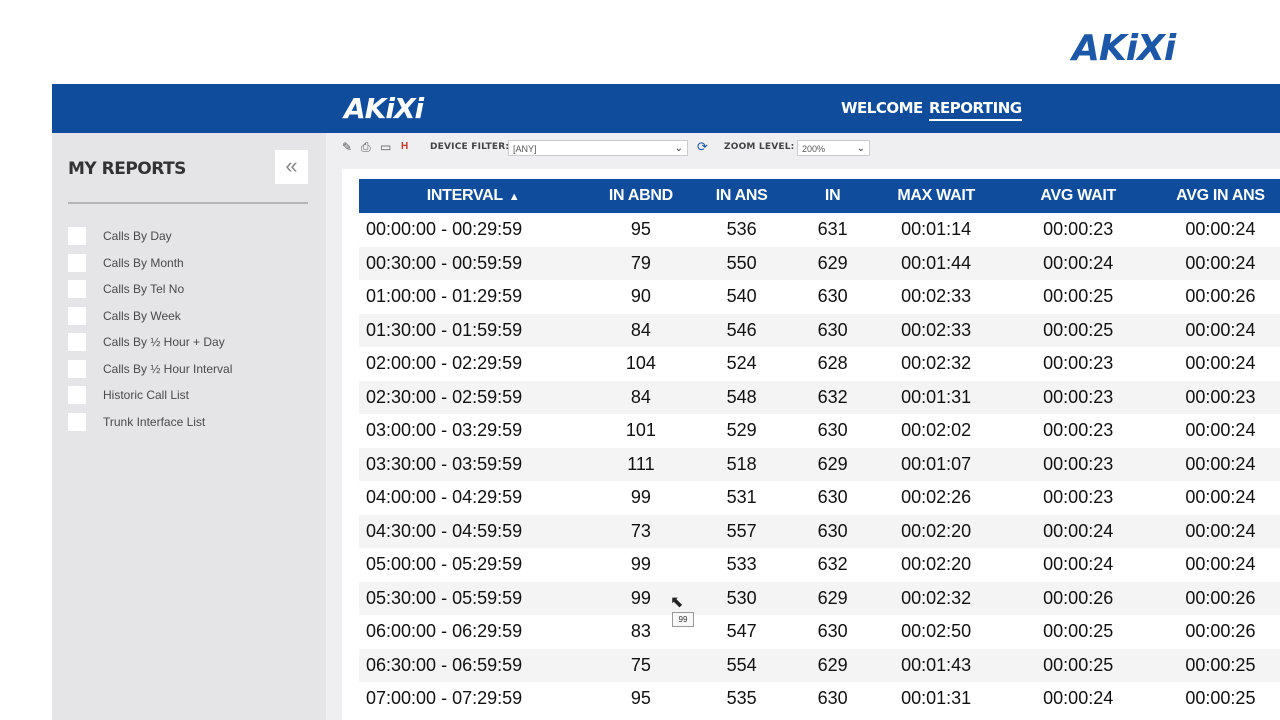 The height and width of the screenshot is (720, 1280). I want to click on collapse-sidebar-button: «, so click(291, 167).